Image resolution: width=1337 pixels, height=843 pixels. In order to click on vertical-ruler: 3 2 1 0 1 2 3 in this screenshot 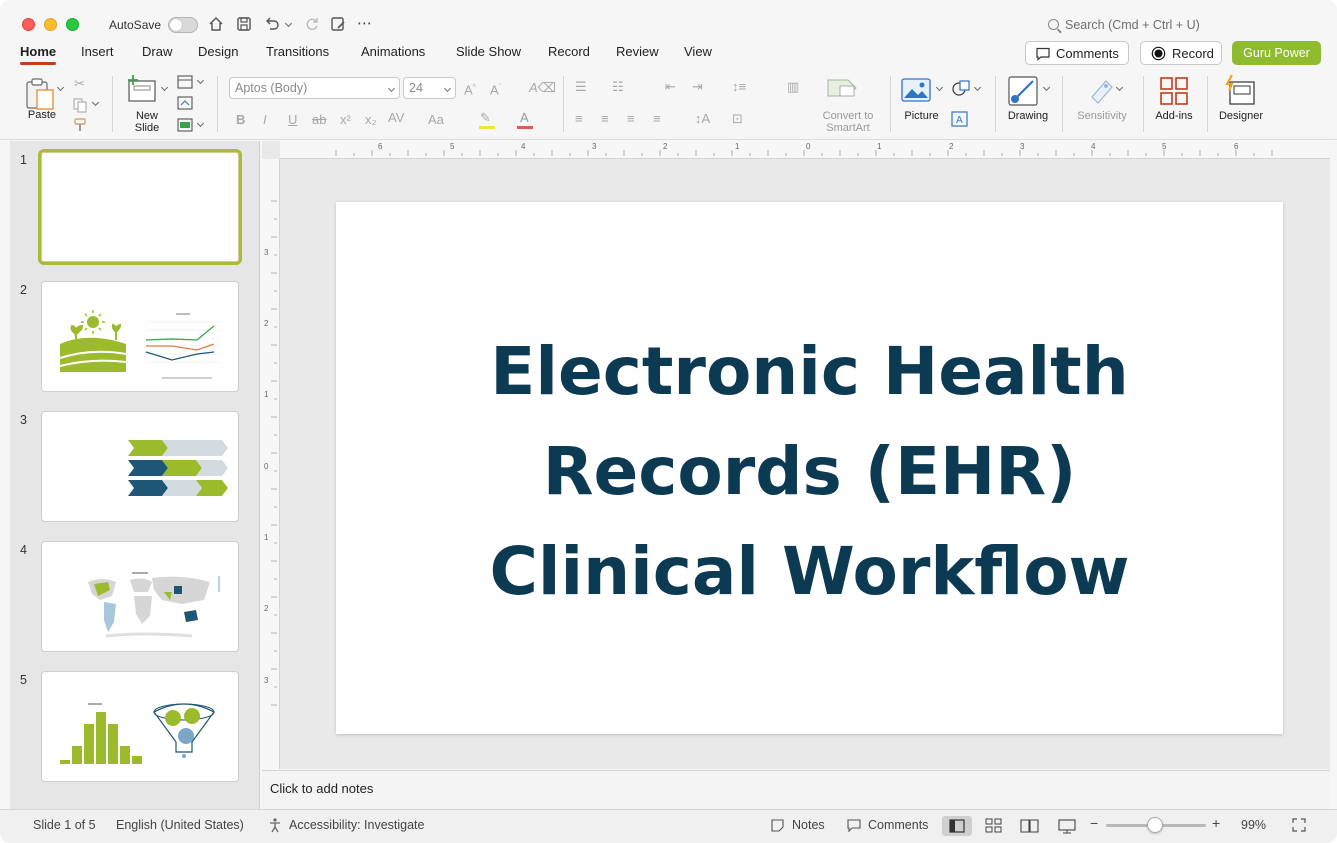, I will do `click(271, 464)`.